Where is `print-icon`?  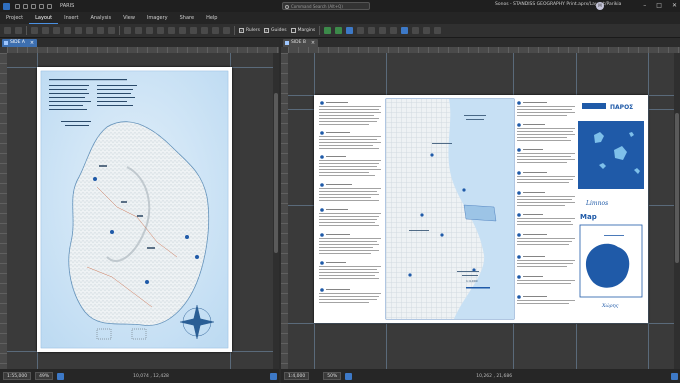
print-icon is located at coordinates (339, 30).